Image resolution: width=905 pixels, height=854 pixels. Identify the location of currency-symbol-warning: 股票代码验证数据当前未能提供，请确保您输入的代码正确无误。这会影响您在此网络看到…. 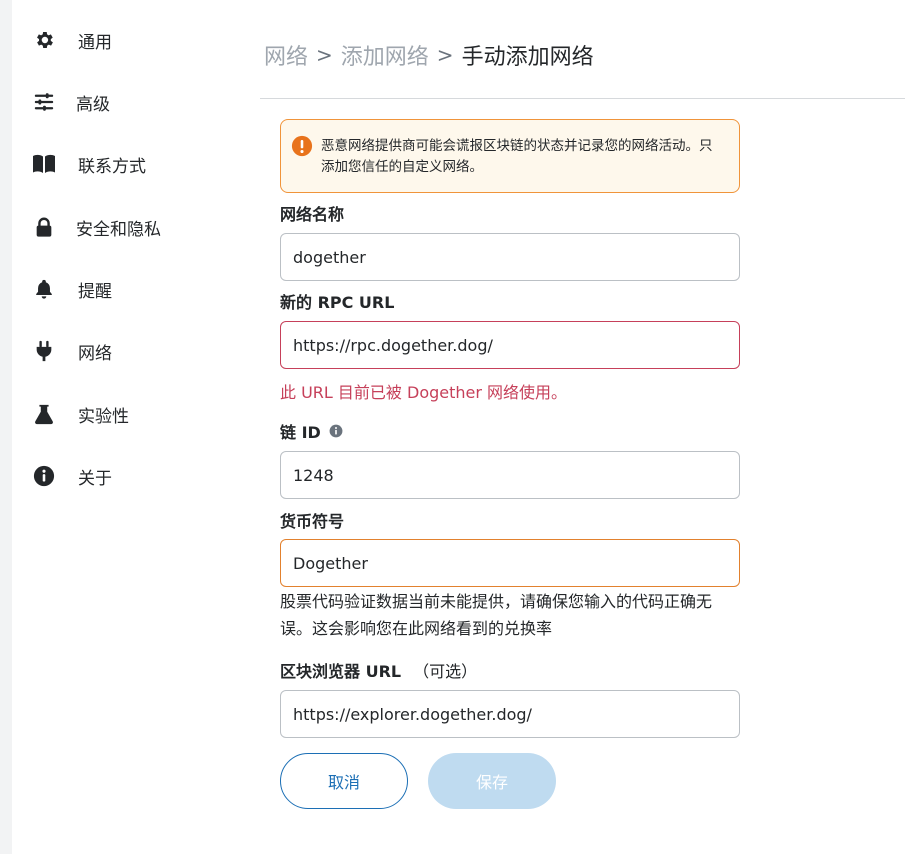
(496, 615).